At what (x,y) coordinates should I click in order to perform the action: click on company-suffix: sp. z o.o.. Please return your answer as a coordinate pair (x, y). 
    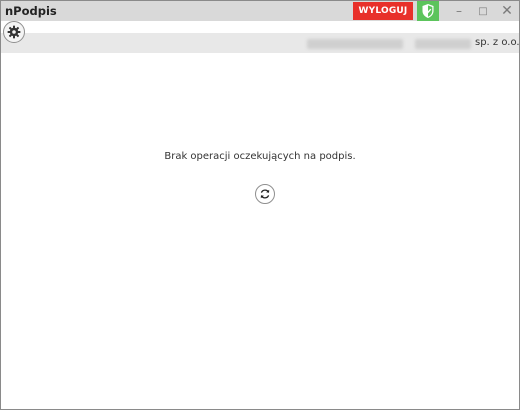
    Looking at the image, I should click on (497, 42).